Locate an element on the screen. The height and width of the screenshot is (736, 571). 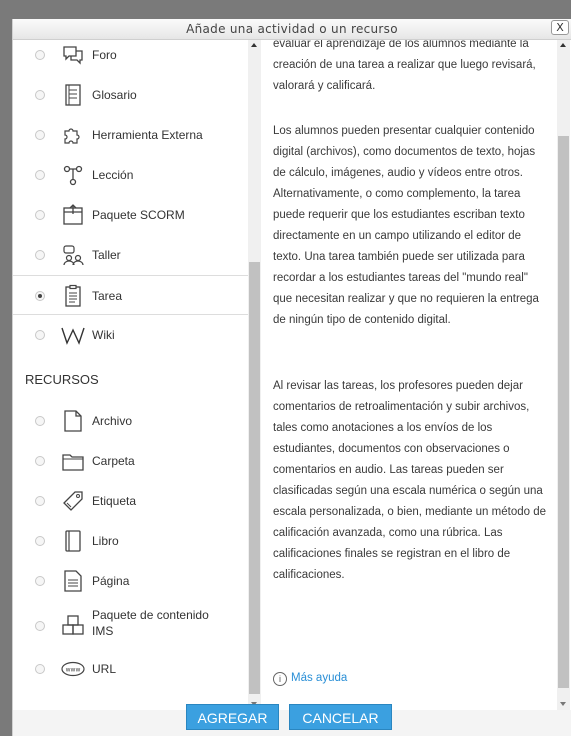
module-list-scrollbar is located at coordinates (254, 375).